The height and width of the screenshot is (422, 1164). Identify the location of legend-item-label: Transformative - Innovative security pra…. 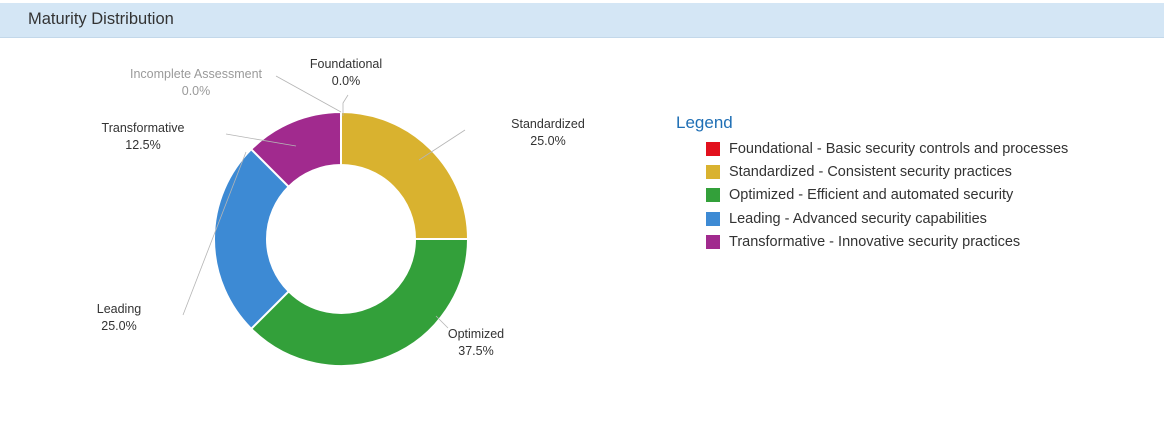
(875, 241).